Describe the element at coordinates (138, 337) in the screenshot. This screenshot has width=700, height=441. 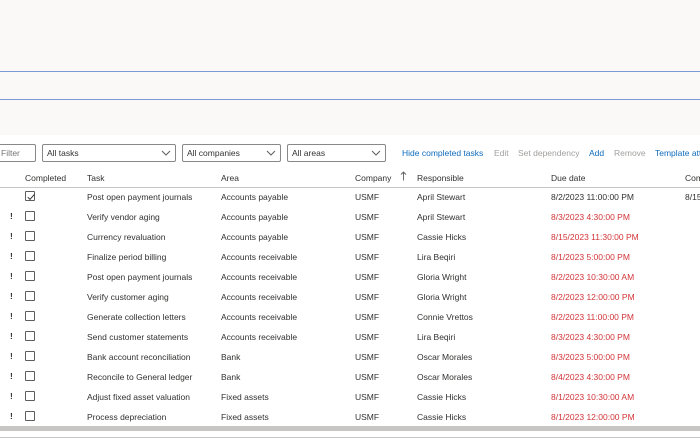
I see `task-cell: Send customer statements` at that location.